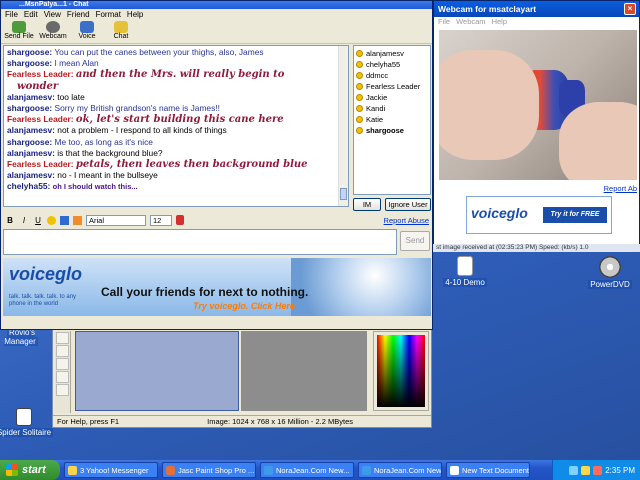 Image resolution: width=640 pixels, height=480 pixels. Describe the element at coordinates (216, 14) in the screenshot. I see `chat-menubar: File Edit View Friend Format Help` at that location.